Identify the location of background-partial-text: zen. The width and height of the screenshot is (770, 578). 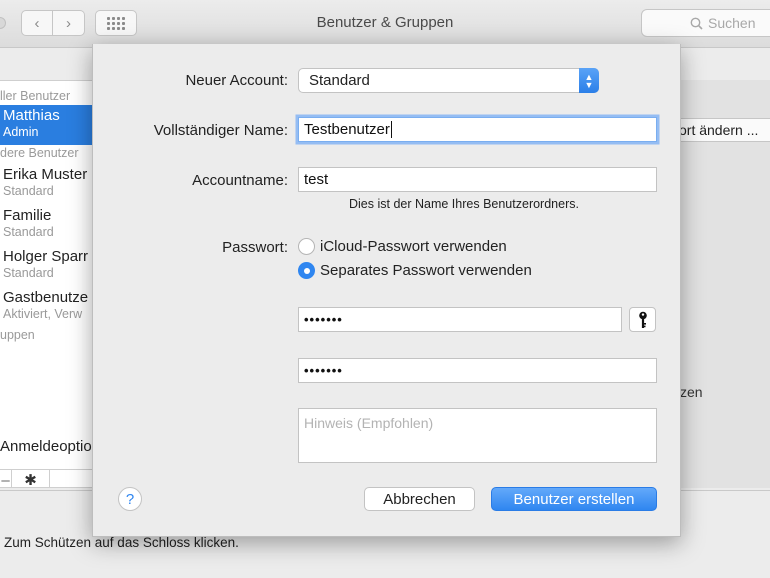
(691, 392).